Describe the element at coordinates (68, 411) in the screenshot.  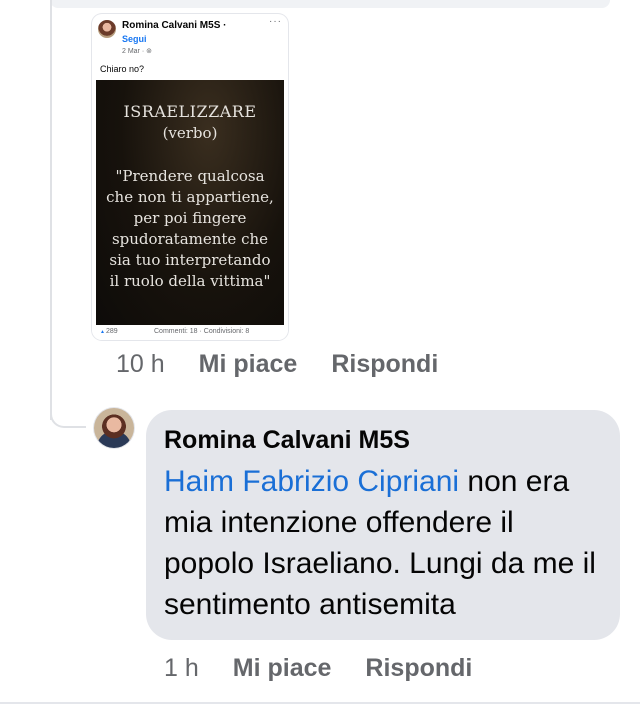
I see `thread-connector-elbow` at that location.